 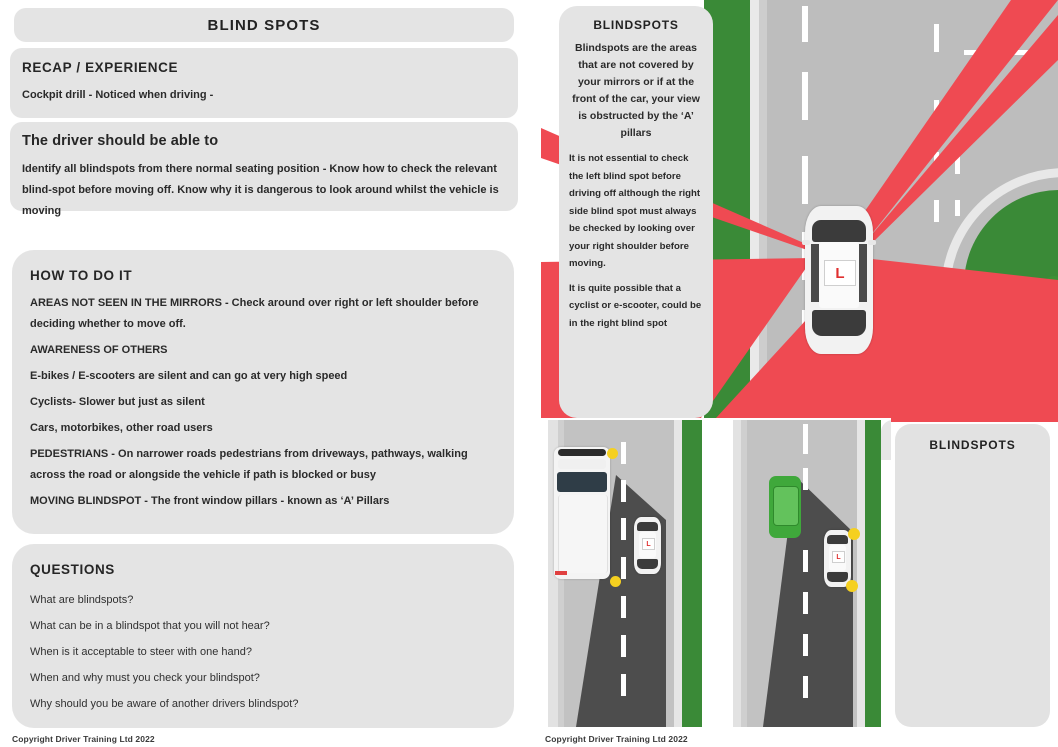 I want to click on diagram-van-blindspot: L, so click(x=633, y=573).